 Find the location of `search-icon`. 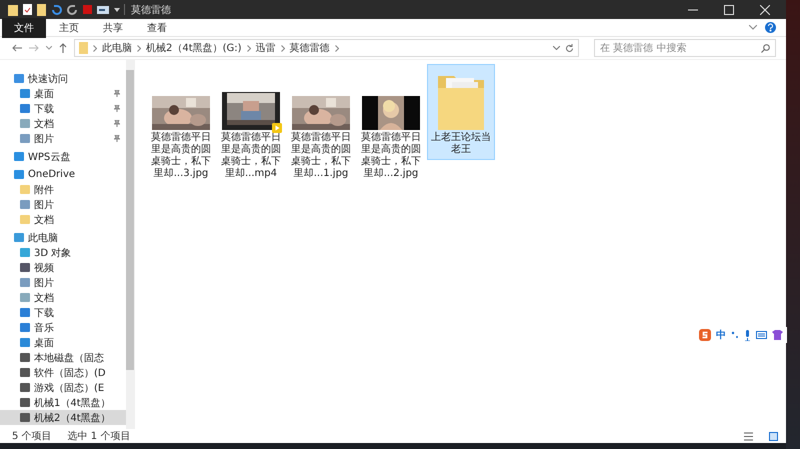

search-icon is located at coordinates (765, 48).